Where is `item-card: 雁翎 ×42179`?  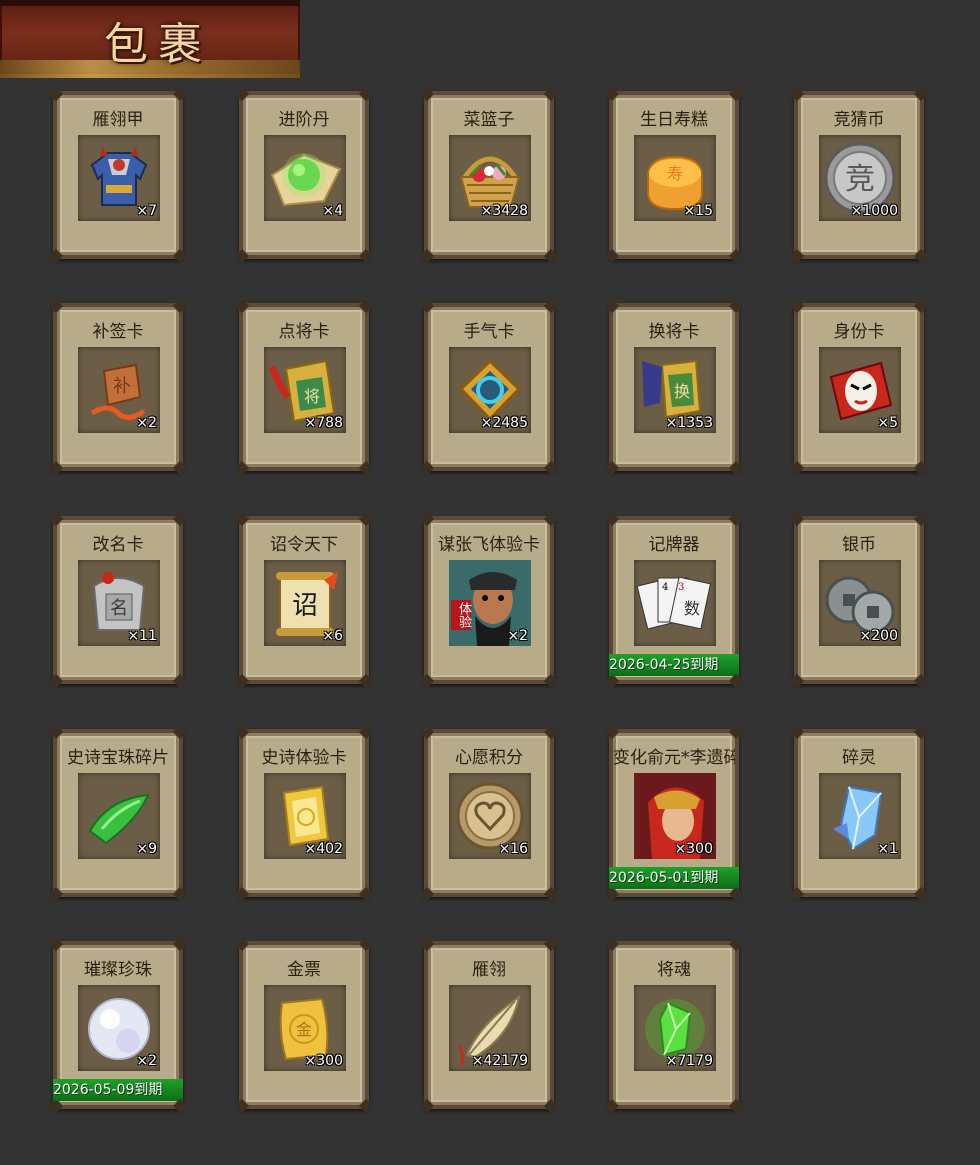
item-card: 雁翎 ×42179 is located at coordinates (489, 1022).